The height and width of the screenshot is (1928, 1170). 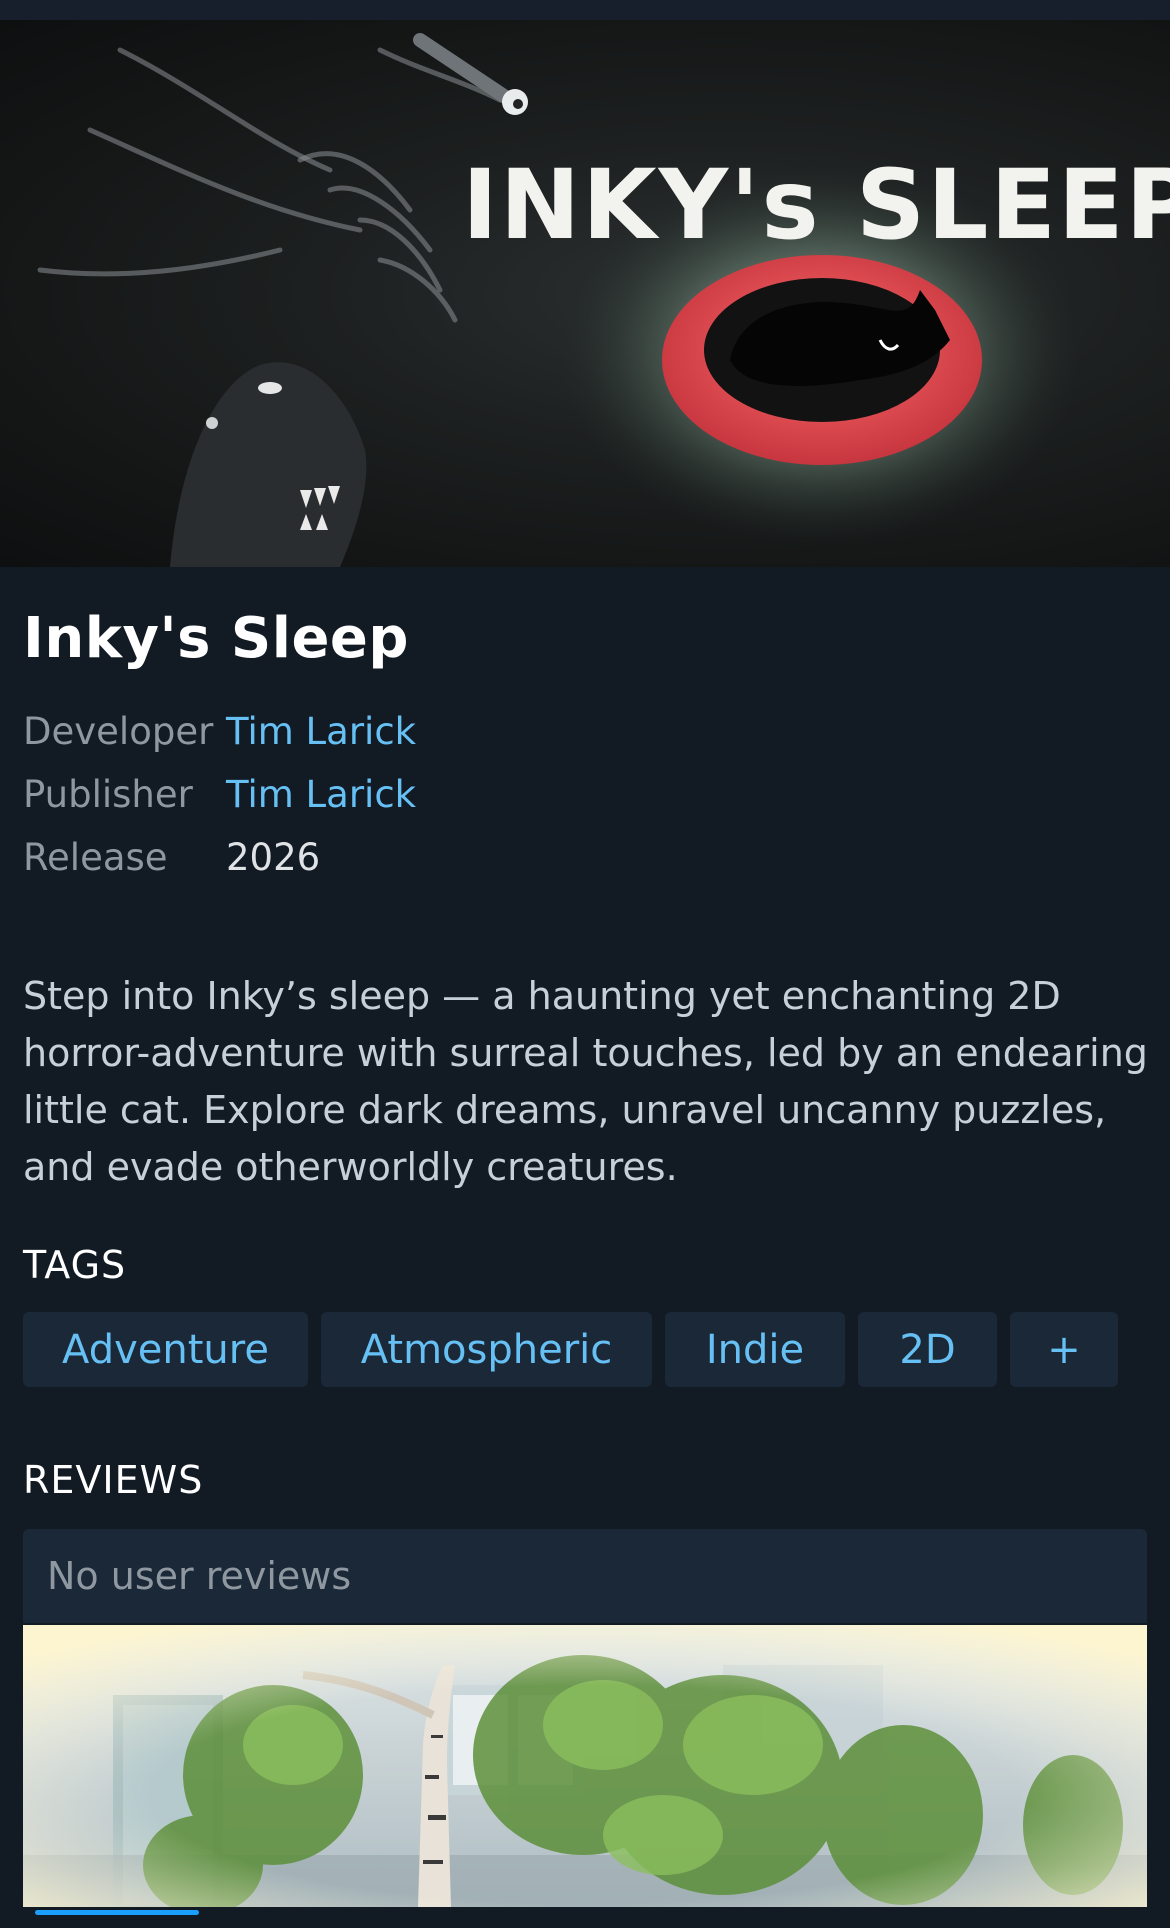 I want to click on tag-indie: Indie, so click(x=755, y=1349).